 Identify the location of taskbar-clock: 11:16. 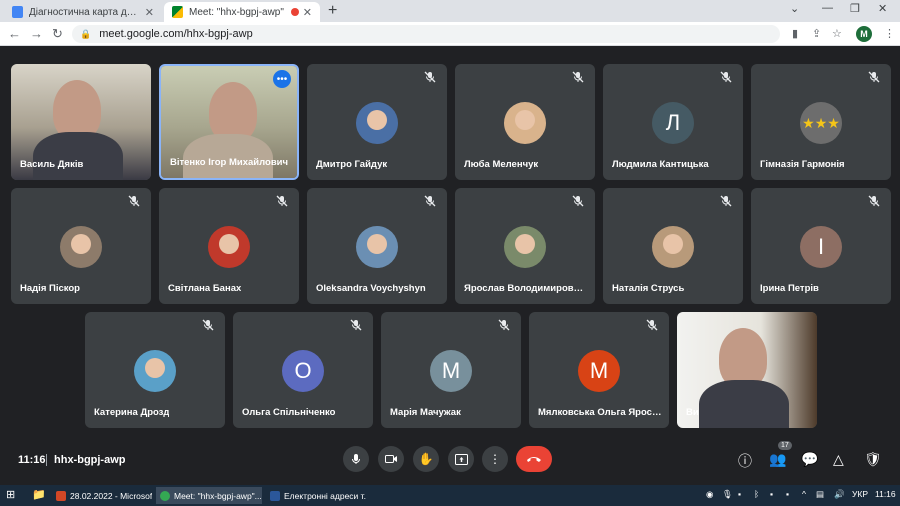
(885, 494).